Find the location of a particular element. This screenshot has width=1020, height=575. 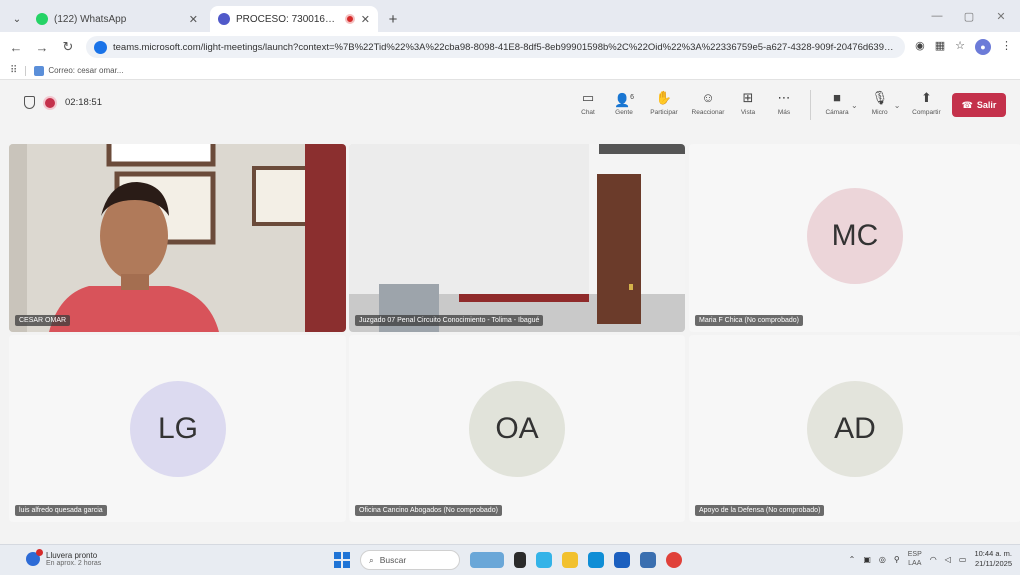

camera-button: ■ Cámara is located at coordinates (837, 105).